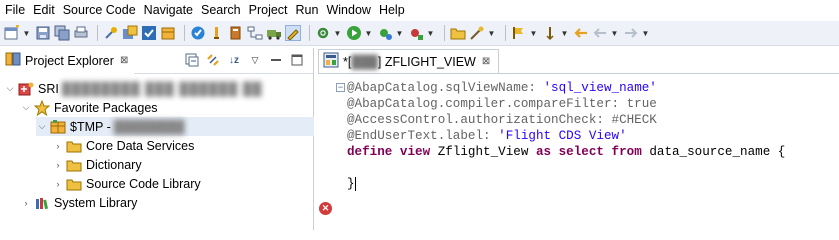  Describe the element at coordinates (392, 152) in the screenshot. I see `keyword: define view` at that location.